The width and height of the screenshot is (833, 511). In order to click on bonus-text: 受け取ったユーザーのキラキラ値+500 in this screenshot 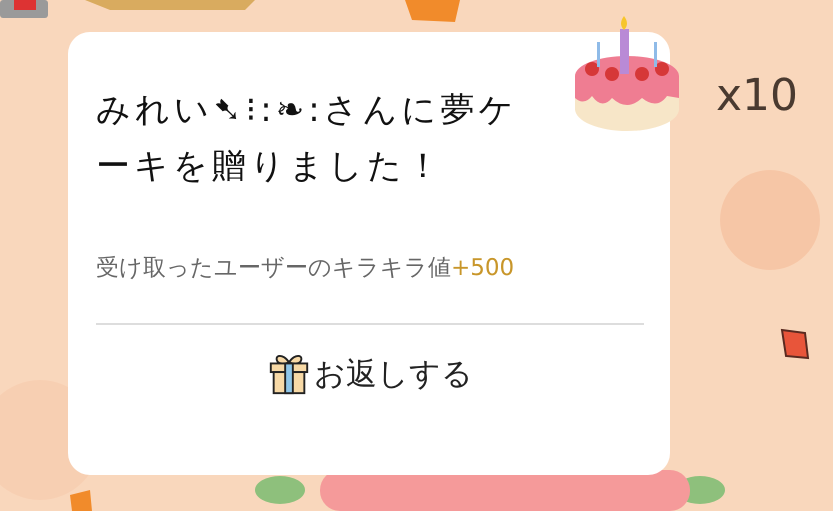, I will do `click(306, 268)`.